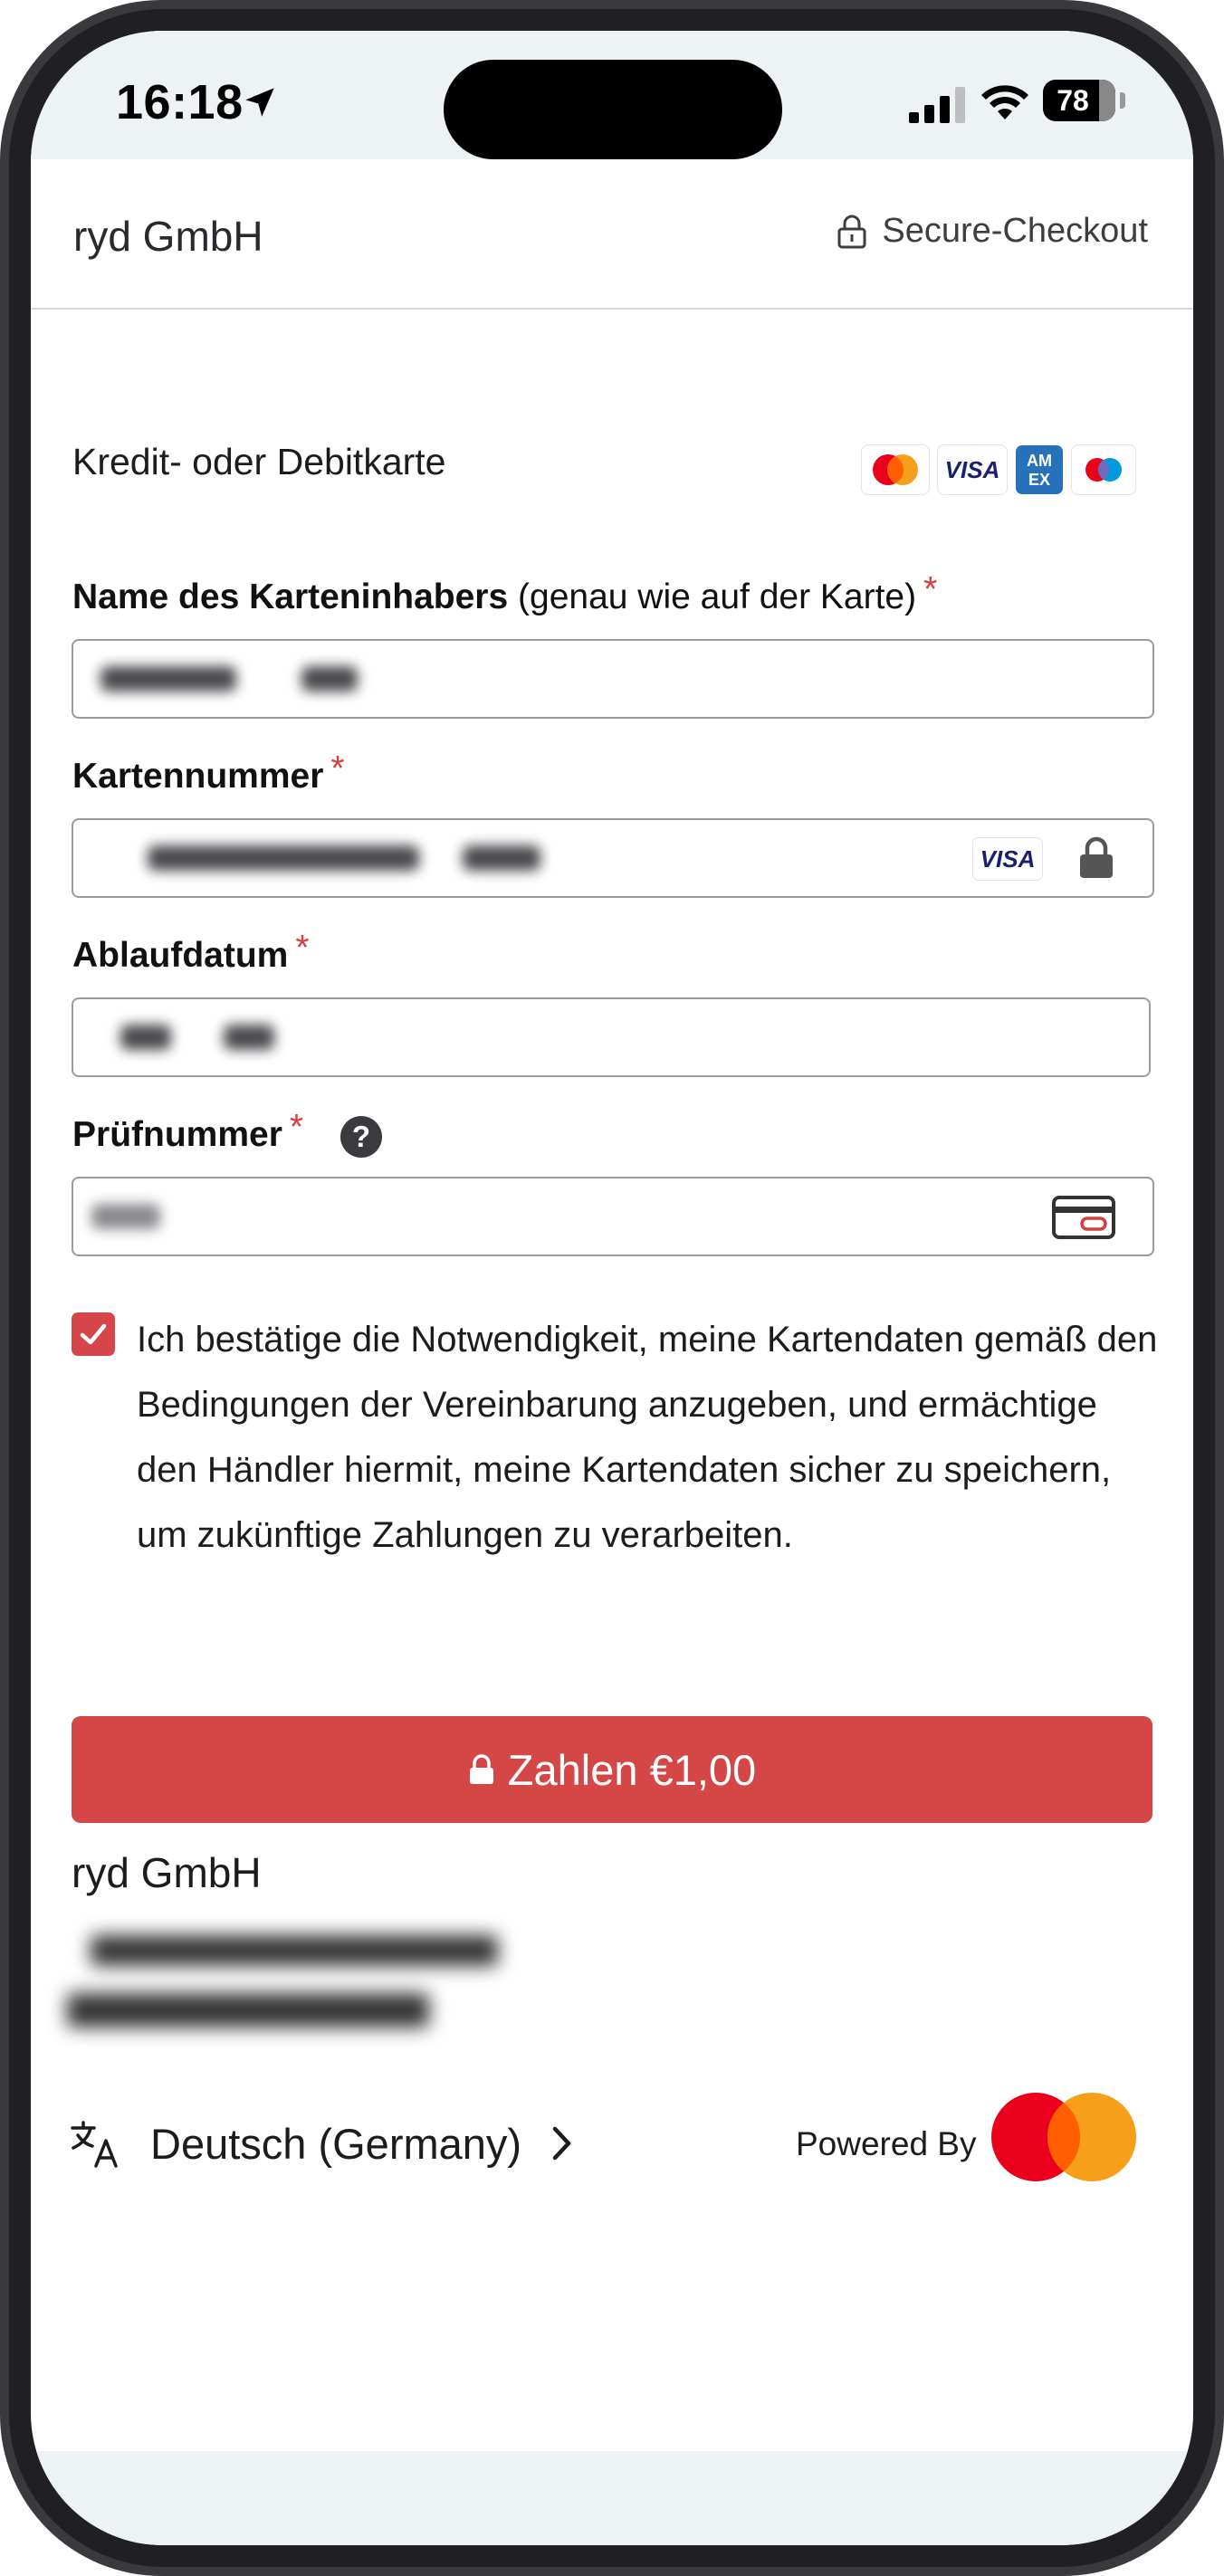  I want to click on status-bar: 16:18 78, so click(612, 95).